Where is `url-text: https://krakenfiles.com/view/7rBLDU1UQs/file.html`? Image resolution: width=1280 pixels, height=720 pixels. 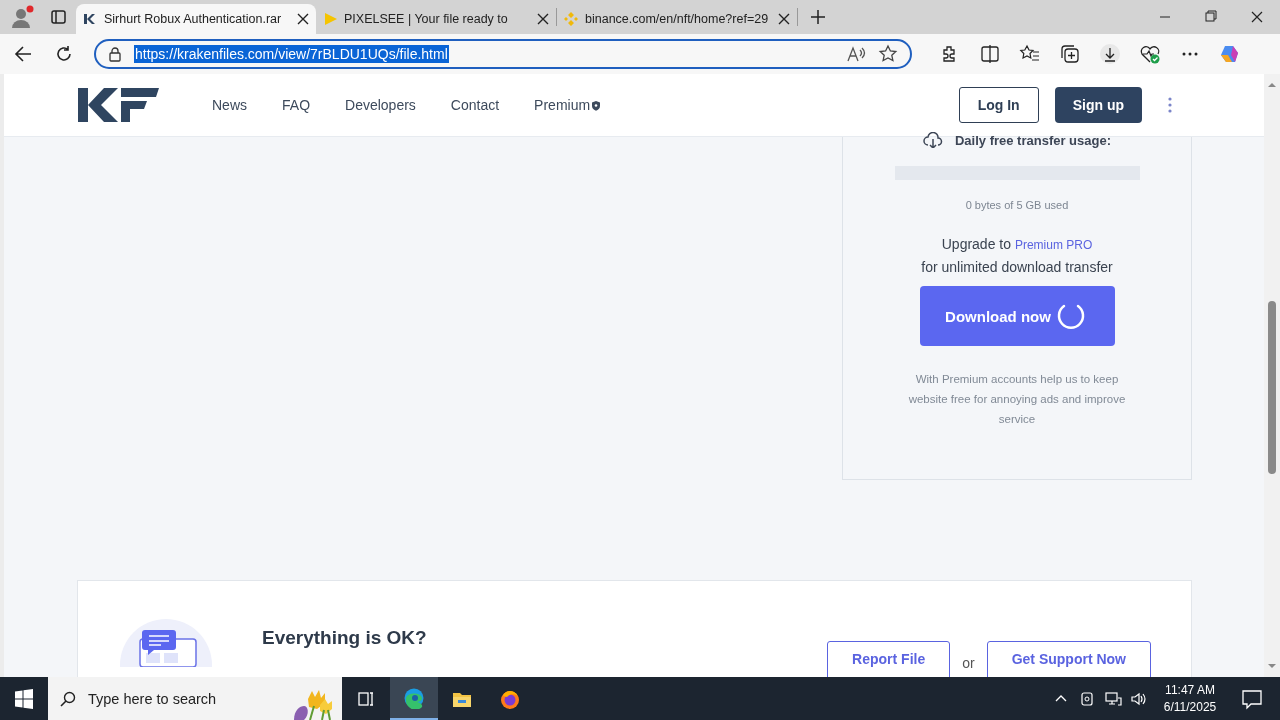 url-text: https://krakenfiles.com/view/7rBLDU1UQs/file.html is located at coordinates (291, 54).